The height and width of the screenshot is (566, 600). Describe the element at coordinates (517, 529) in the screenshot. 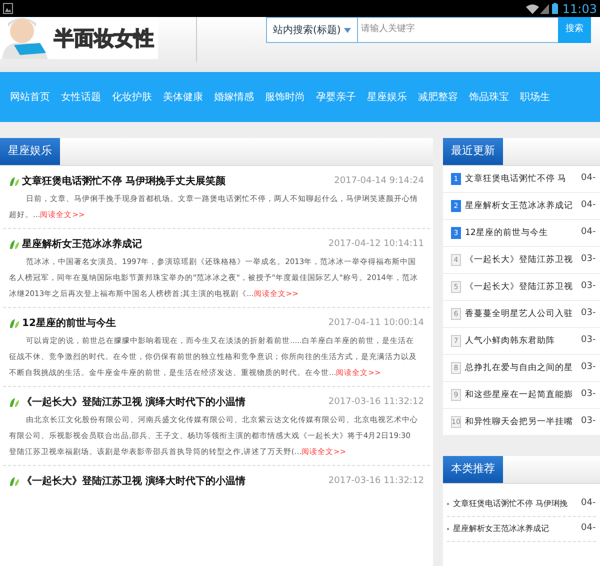

I see `recommended-item-title: 星座解析女王范冰冰养成记` at that location.